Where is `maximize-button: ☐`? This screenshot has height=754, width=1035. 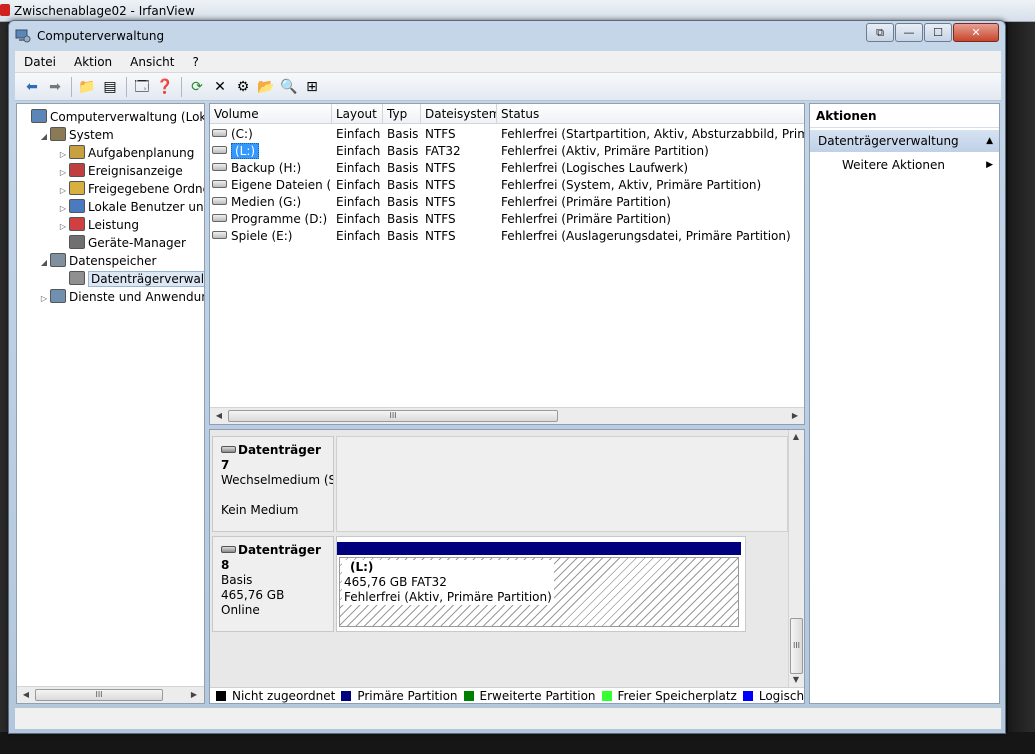 maximize-button: ☐ is located at coordinates (938, 32).